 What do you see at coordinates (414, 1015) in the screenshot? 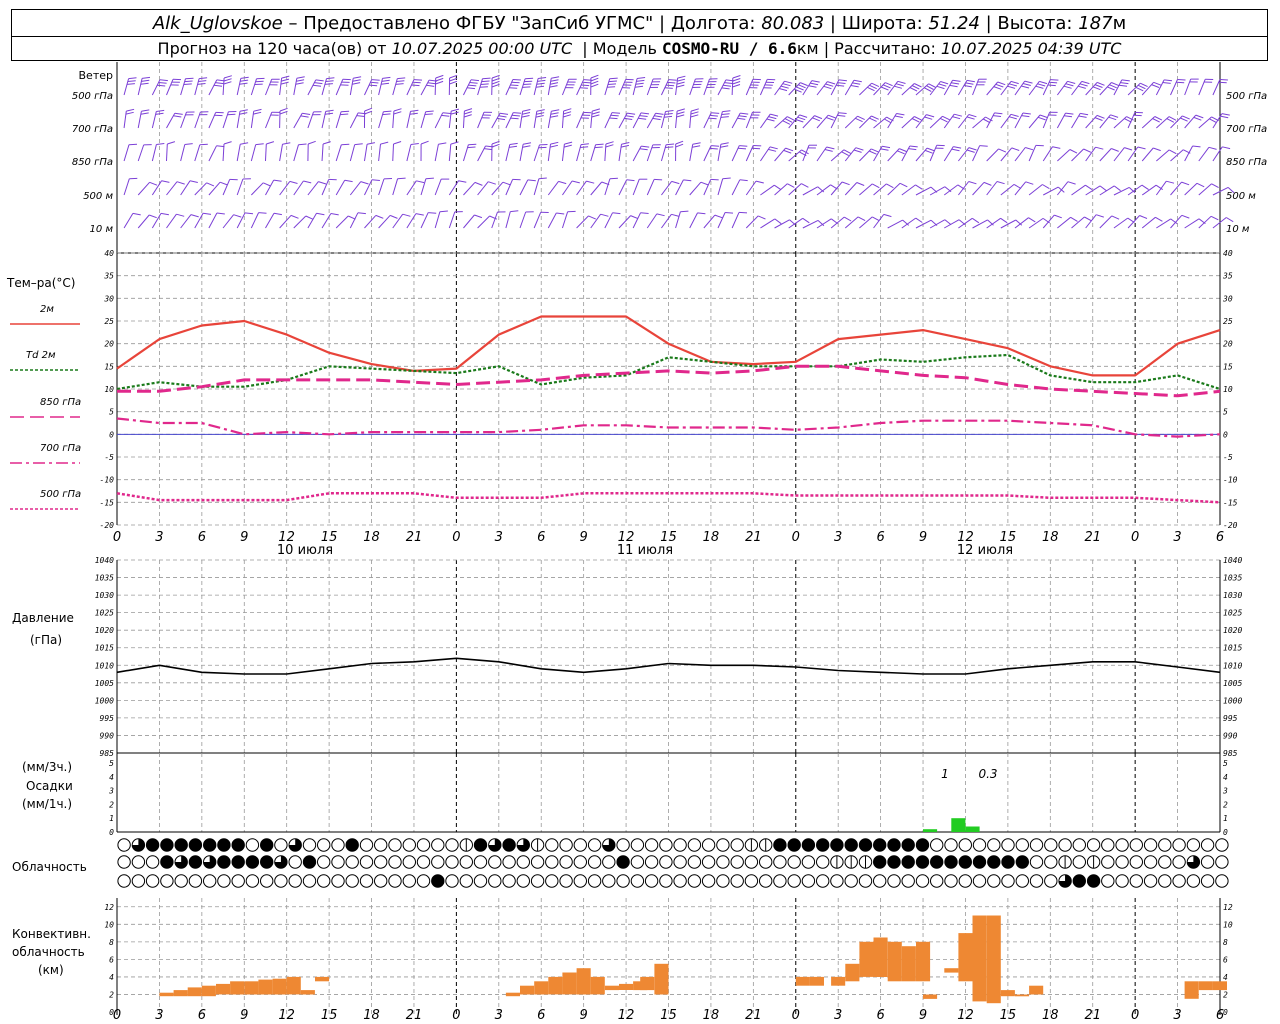
I see `conv-x-tick: 21` at bounding box center [414, 1015].